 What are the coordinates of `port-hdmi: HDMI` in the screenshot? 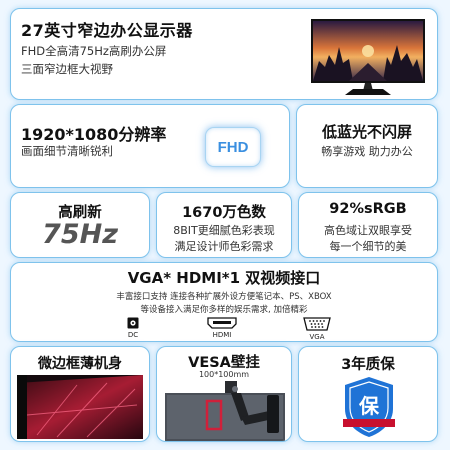 It's located at (222, 328).